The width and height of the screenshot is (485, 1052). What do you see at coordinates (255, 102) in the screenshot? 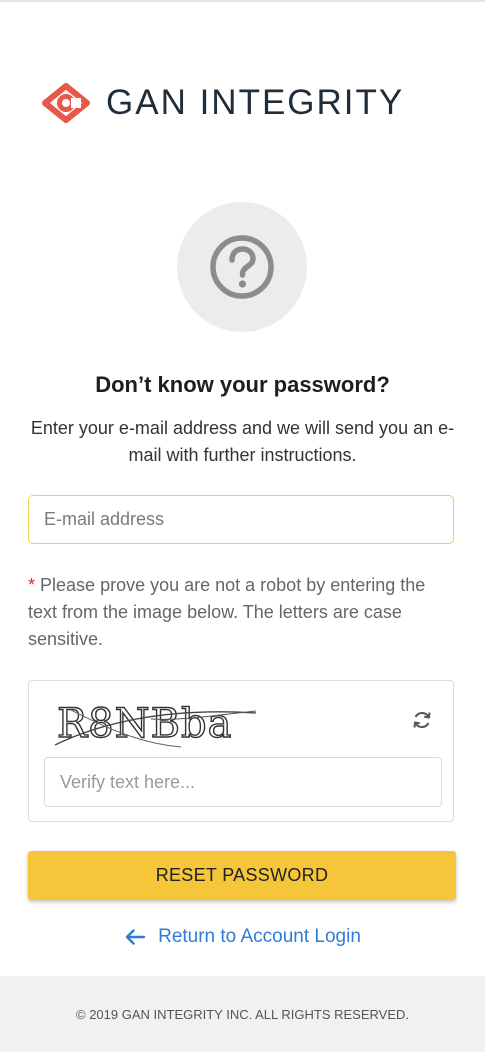
I see `brand-name: GAN INTEGRITY` at bounding box center [255, 102].